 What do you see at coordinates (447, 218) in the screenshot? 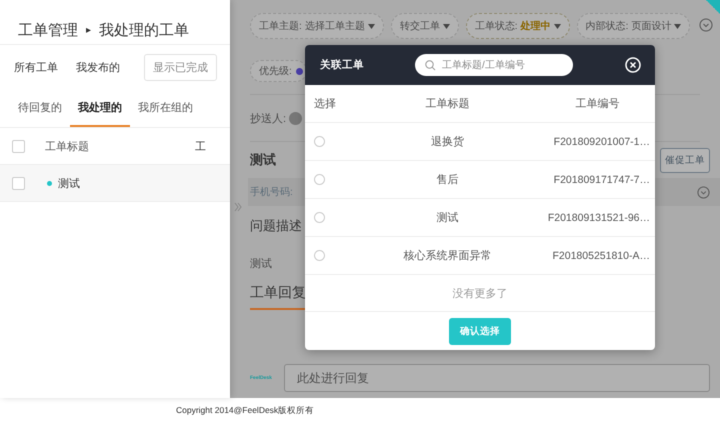
I see `ticket-title-cell-text: 测试` at bounding box center [447, 218].